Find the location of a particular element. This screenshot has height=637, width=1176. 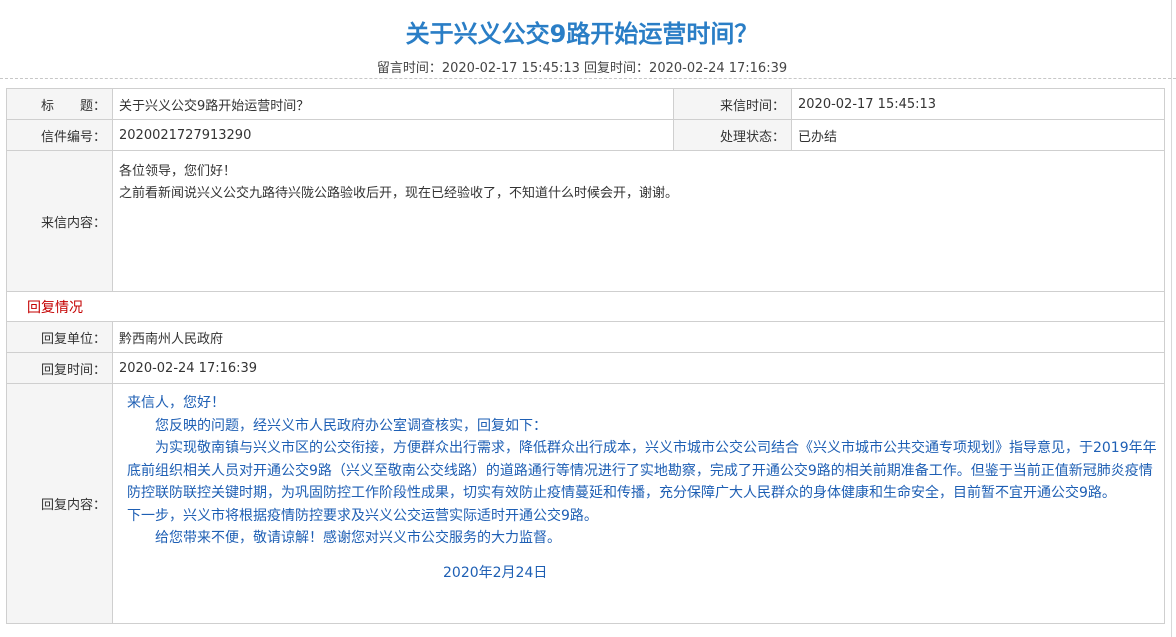

reply-unit-label: 回复单位： is located at coordinates (59, 337).